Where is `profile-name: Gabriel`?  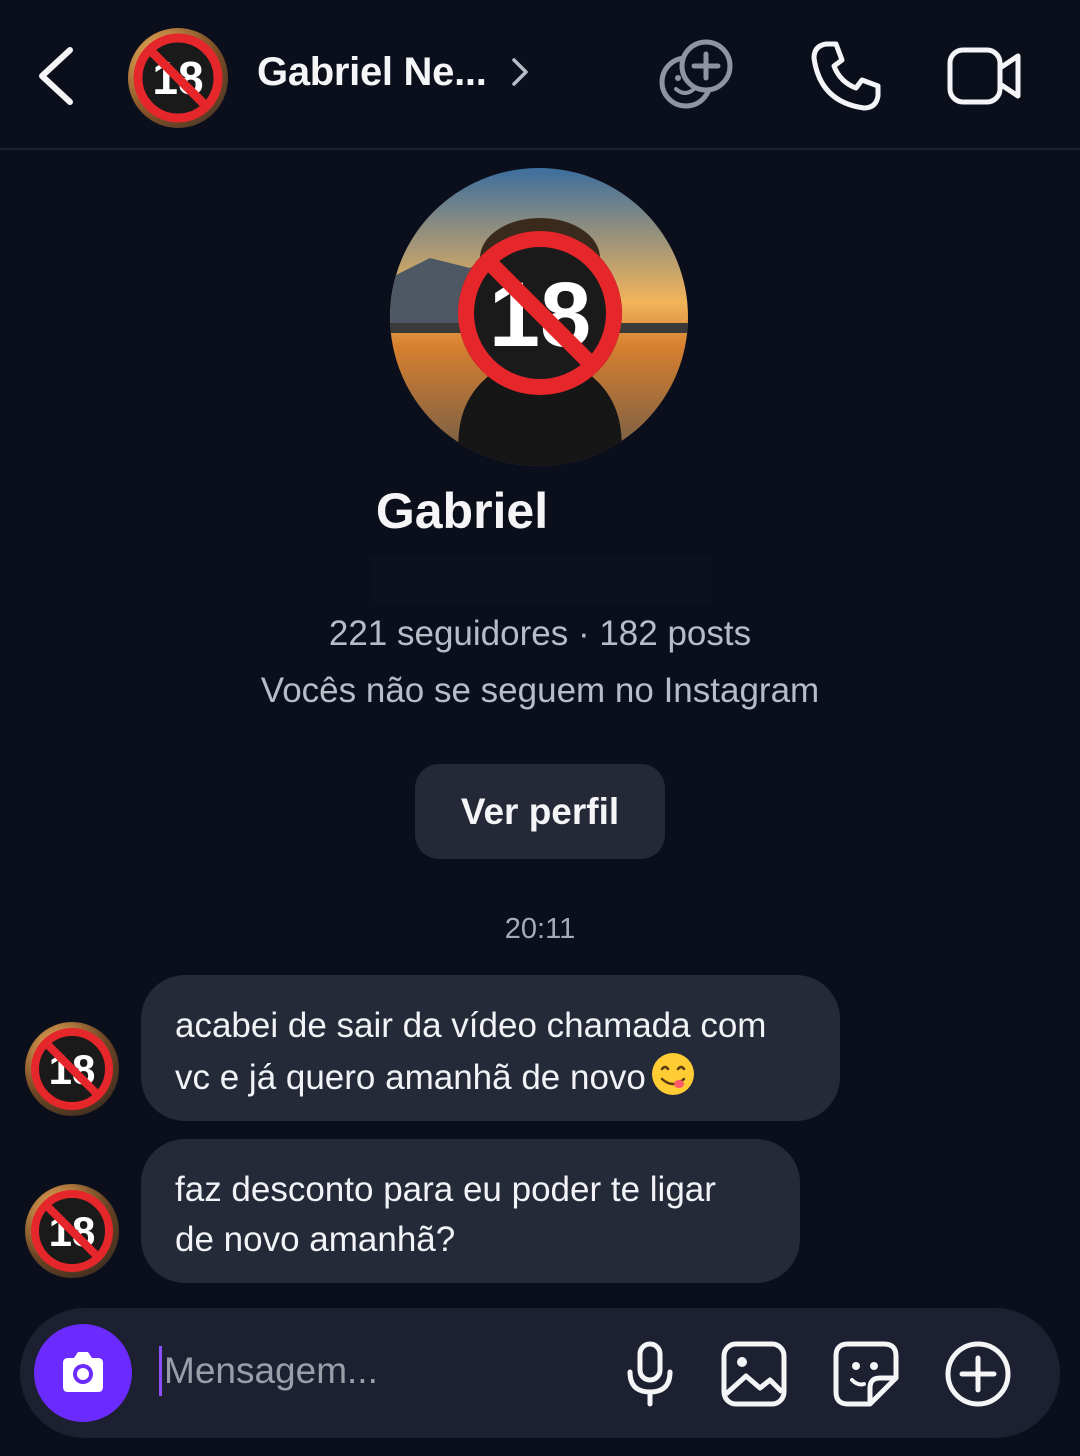 profile-name: Gabriel is located at coordinates (540, 511).